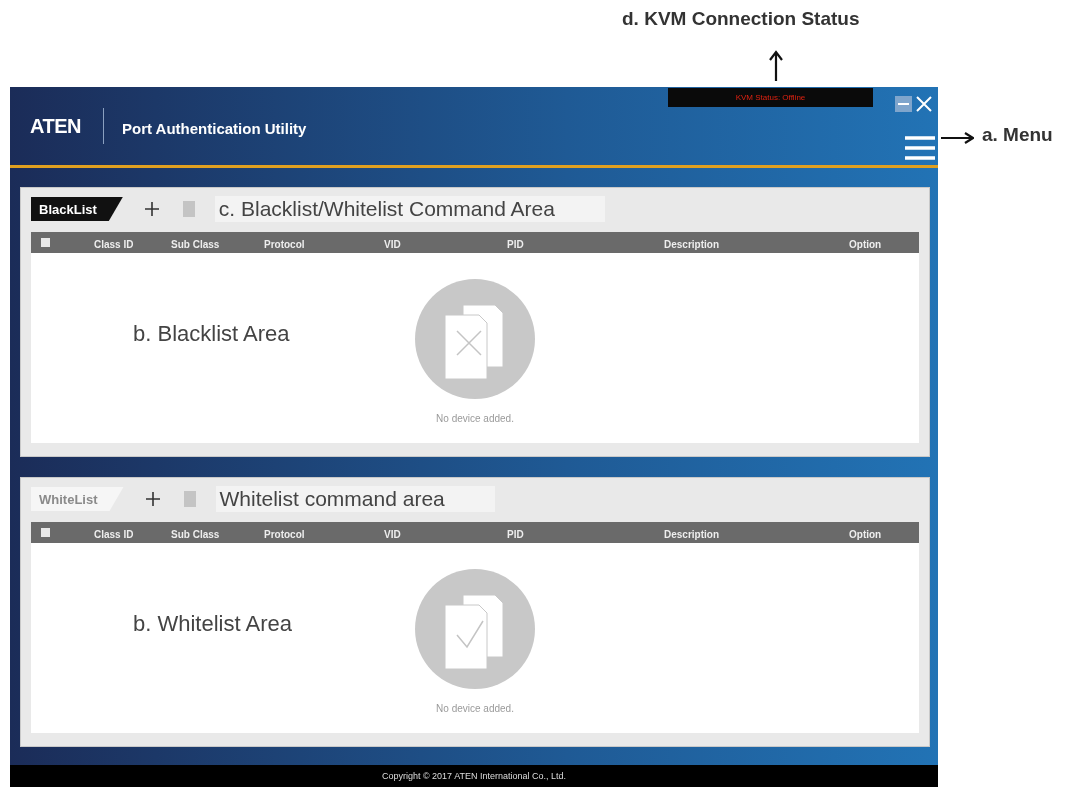  I want to click on kvm-status: KVM Status: Offline, so click(770, 97).